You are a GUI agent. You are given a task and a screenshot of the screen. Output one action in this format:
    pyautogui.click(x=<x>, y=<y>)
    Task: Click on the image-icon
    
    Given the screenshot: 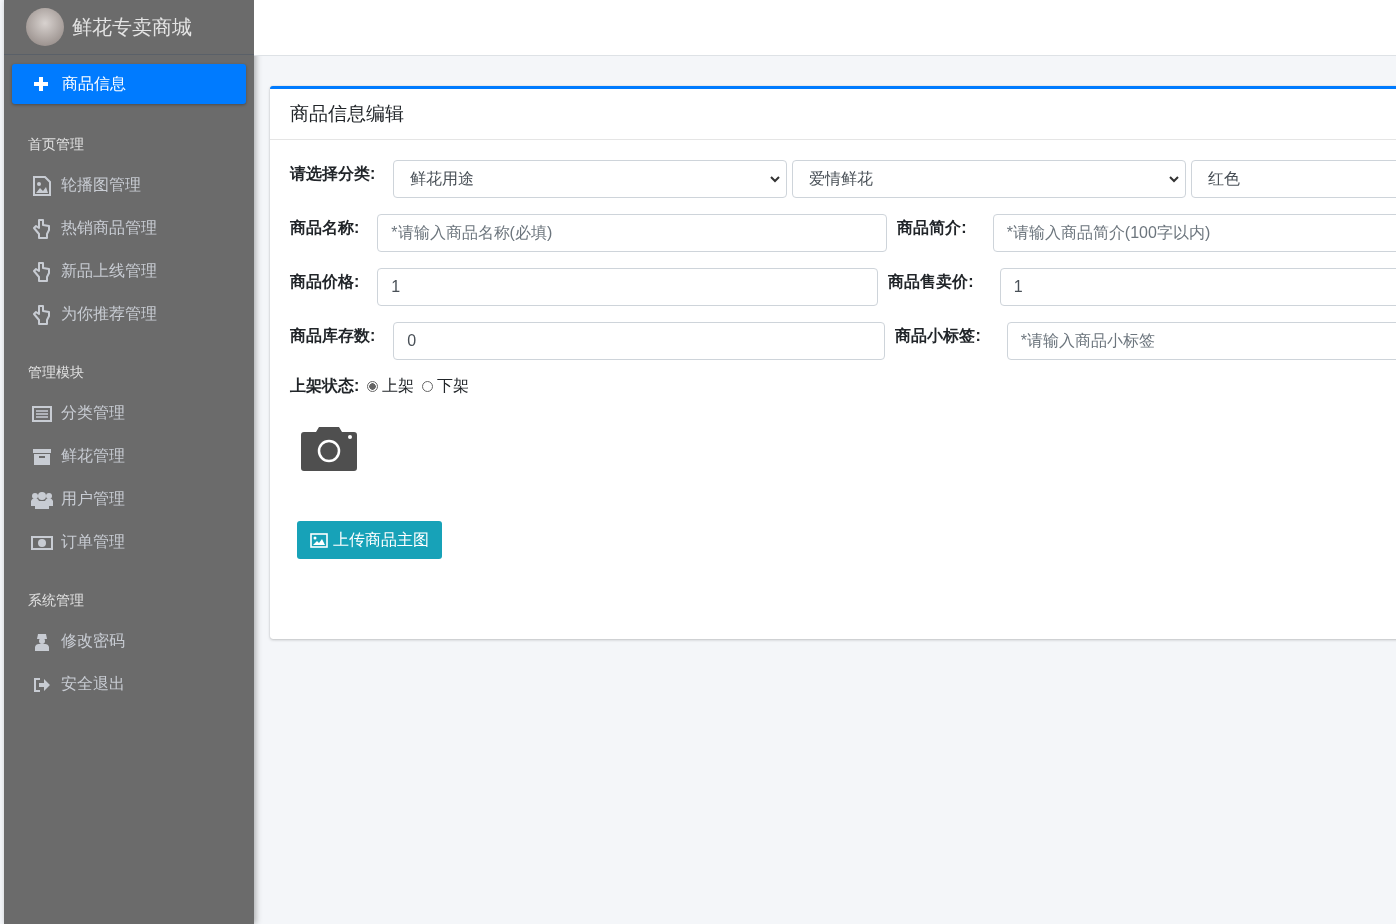 What is the action you would take?
    pyautogui.click(x=319, y=540)
    